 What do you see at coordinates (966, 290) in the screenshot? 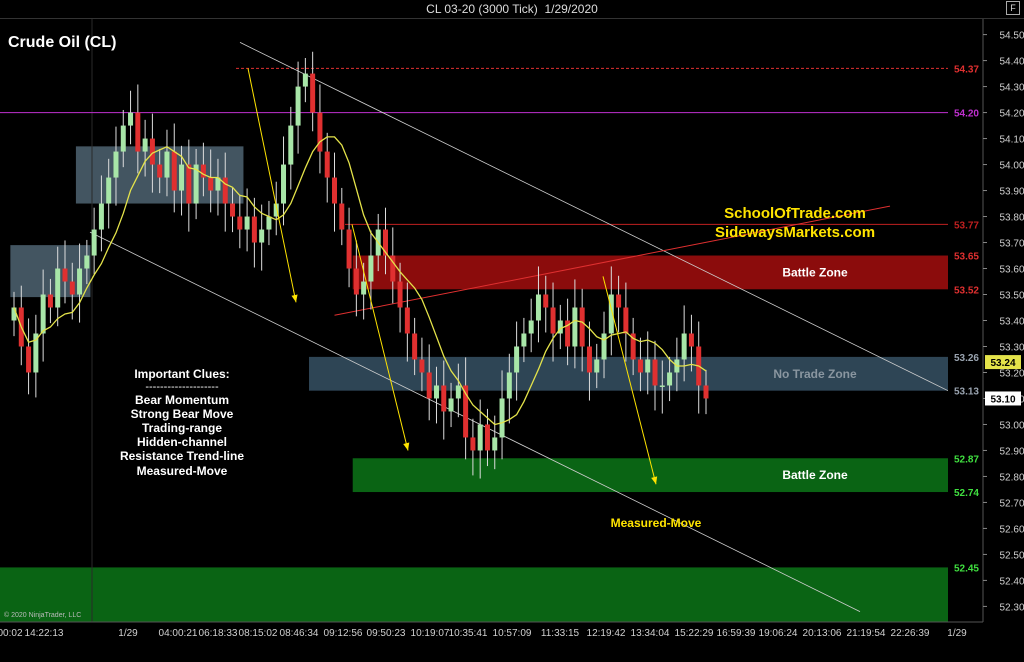
I see `level-label: 53.52` at bounding box center [966, 290].